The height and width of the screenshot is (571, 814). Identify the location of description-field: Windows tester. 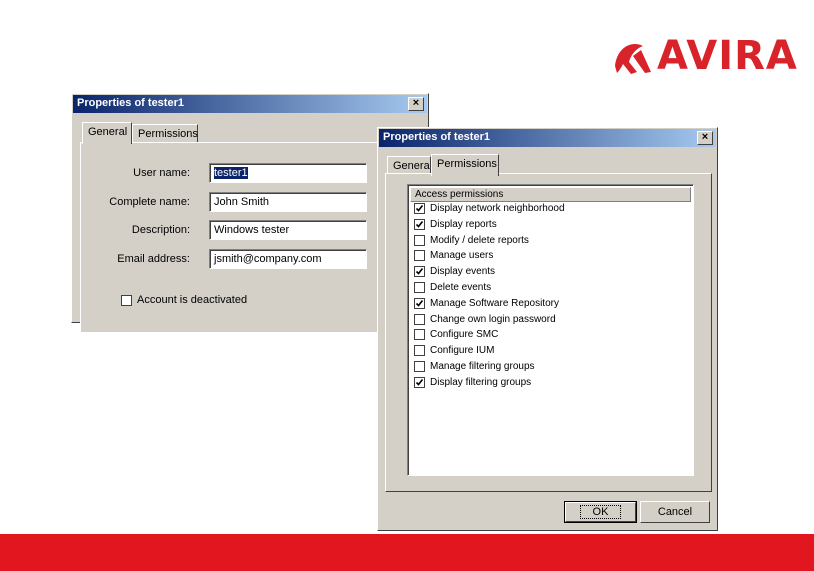
(288, 230).